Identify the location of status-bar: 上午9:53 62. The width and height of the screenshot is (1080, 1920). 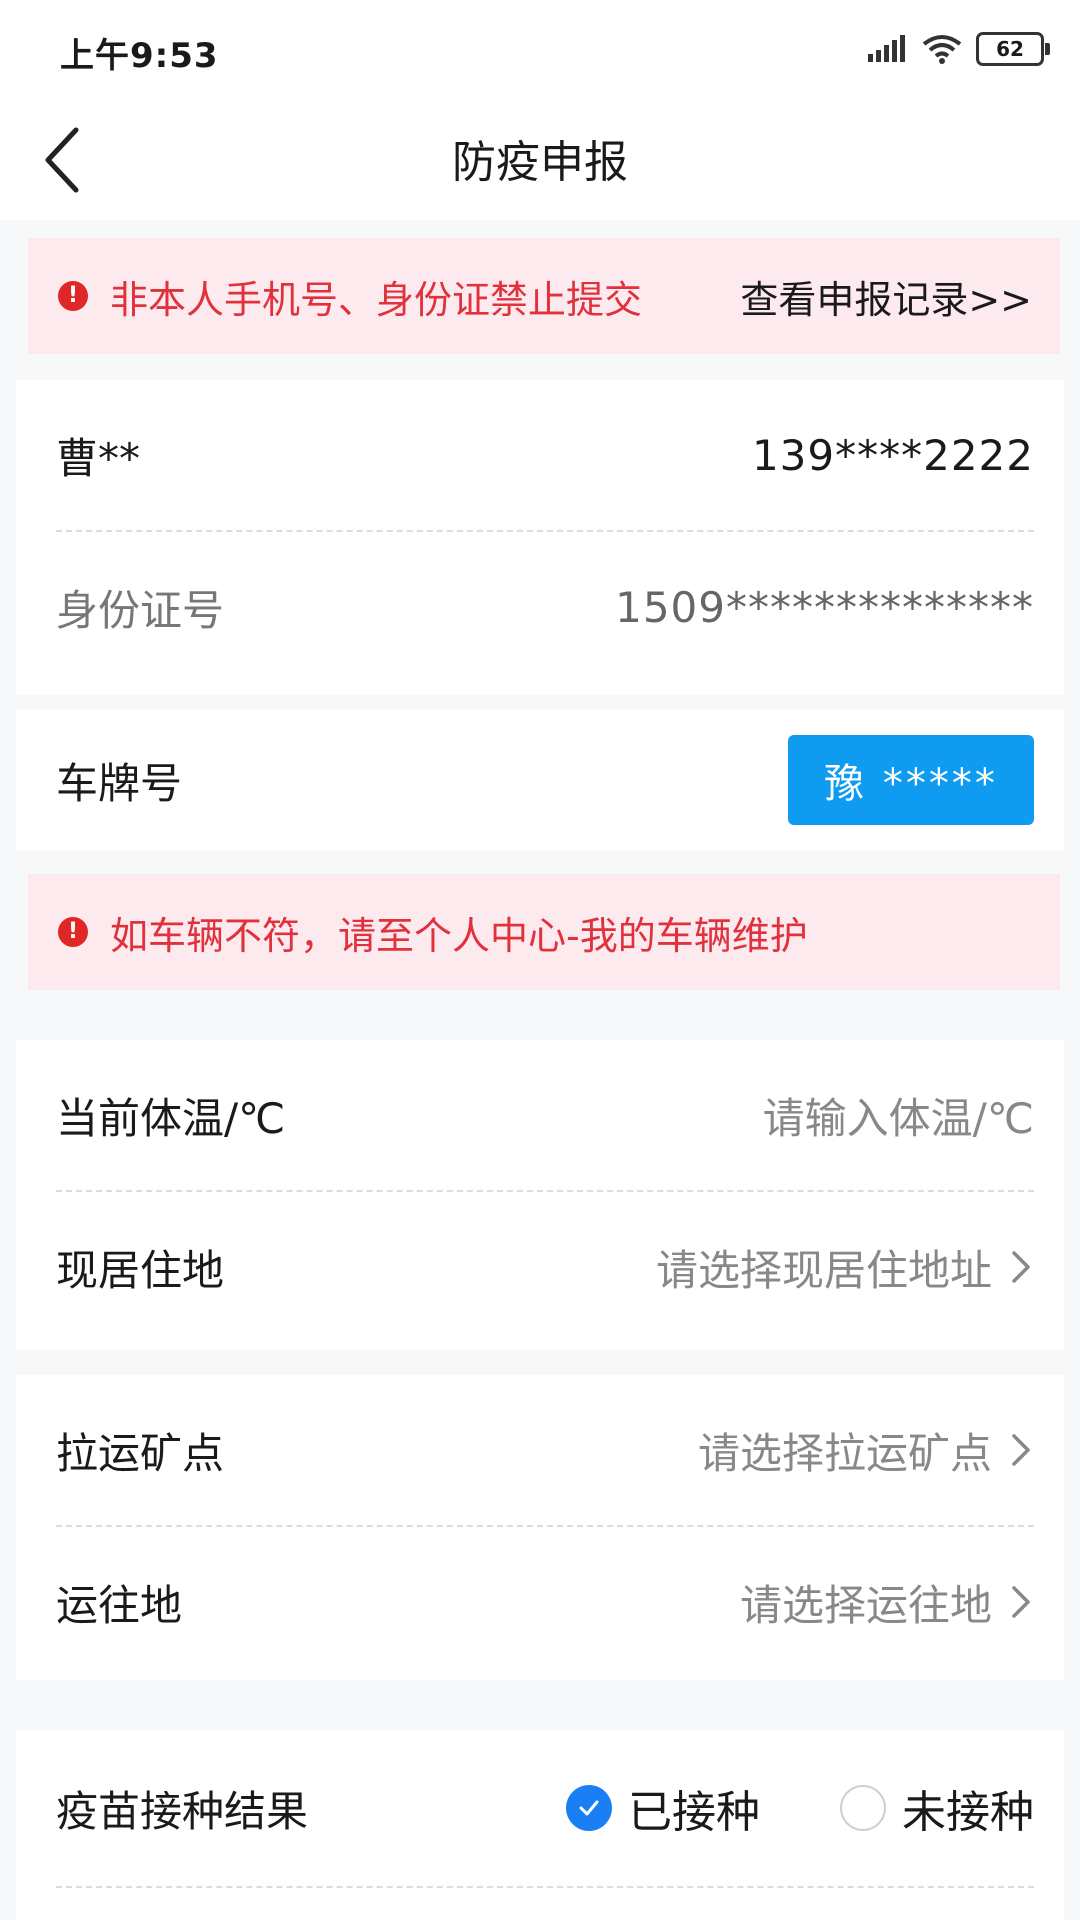
(540, 50).